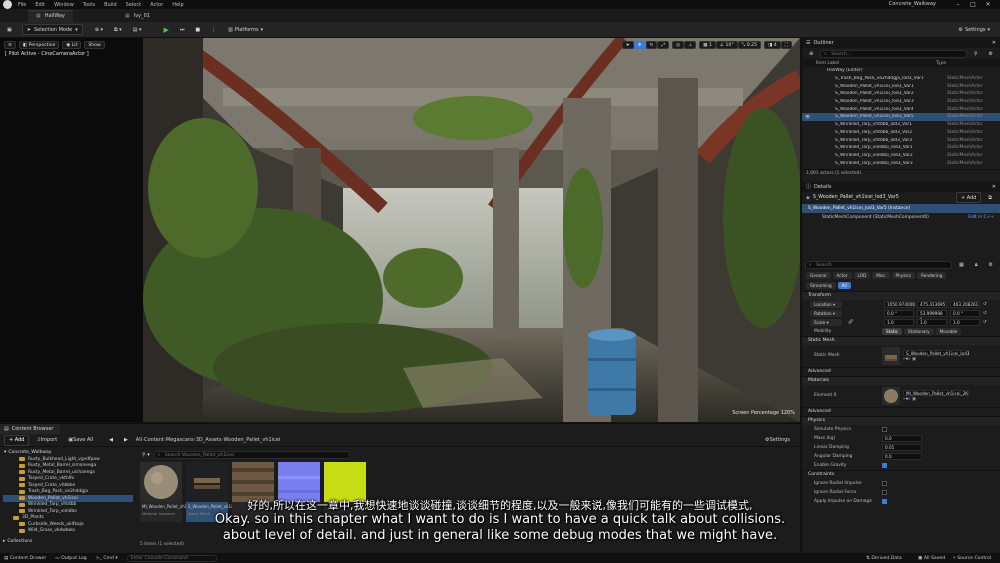 This screenshot has width=1000, height=563. What do you see at coordinates (180, 440) in the screenshot?
I see `breadcrumb-item: Megascans` at bounding box center [180, 440].